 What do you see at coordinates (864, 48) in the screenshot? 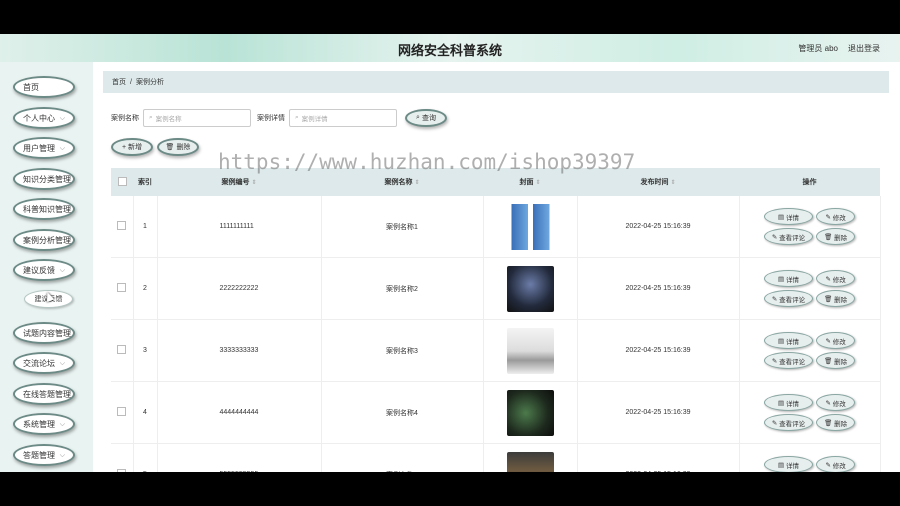
I see `logout-link: 退出登录` at bounding box center [864, 48].